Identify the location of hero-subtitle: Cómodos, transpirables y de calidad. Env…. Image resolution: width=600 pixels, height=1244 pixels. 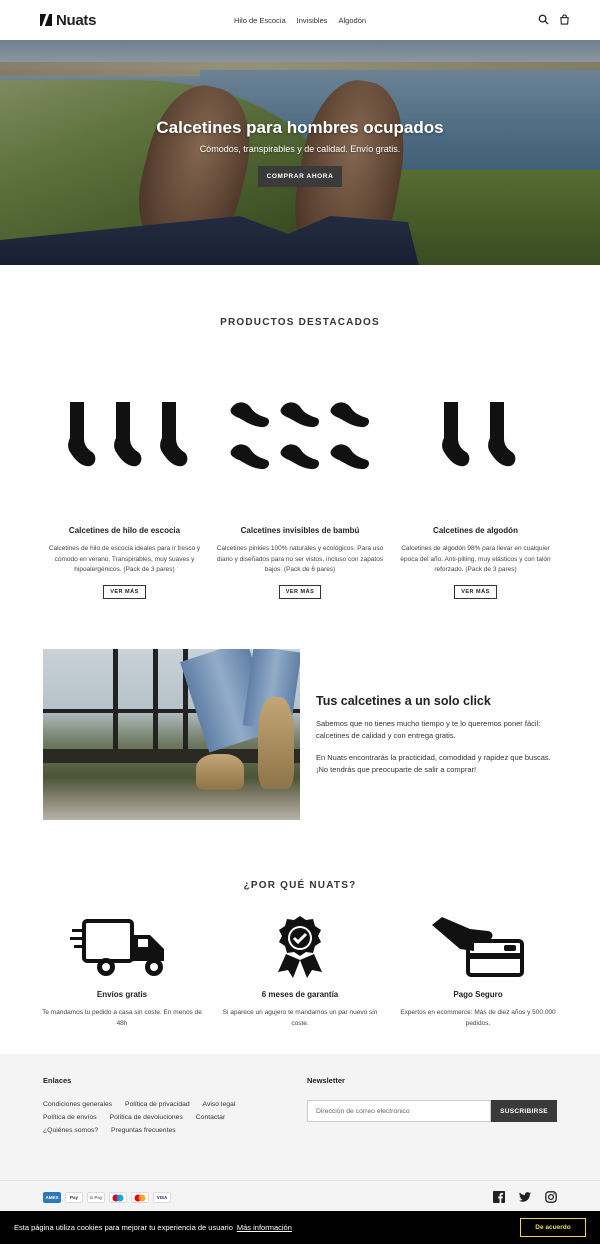
(300, 149).